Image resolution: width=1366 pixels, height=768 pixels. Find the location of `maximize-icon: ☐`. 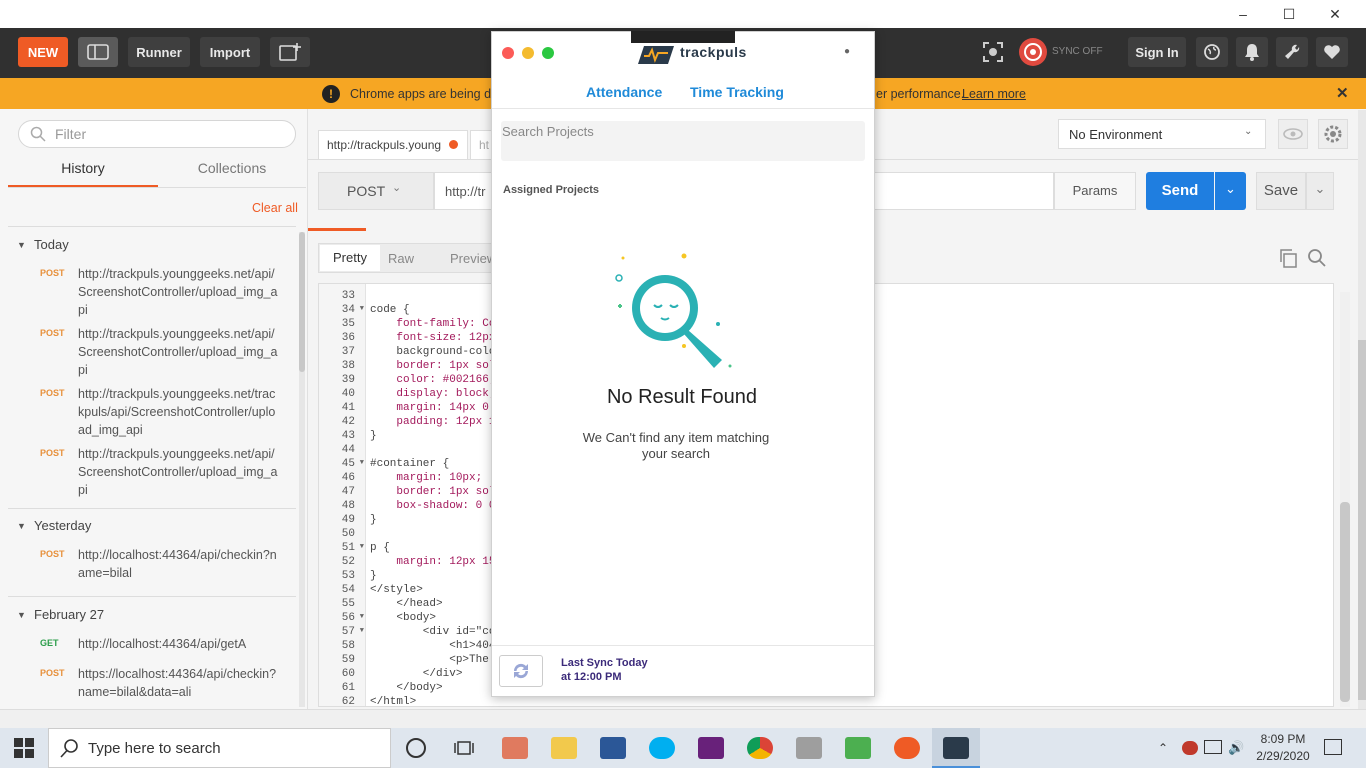

maximize-icon: ☐ is located at coordinates (1289, 14).